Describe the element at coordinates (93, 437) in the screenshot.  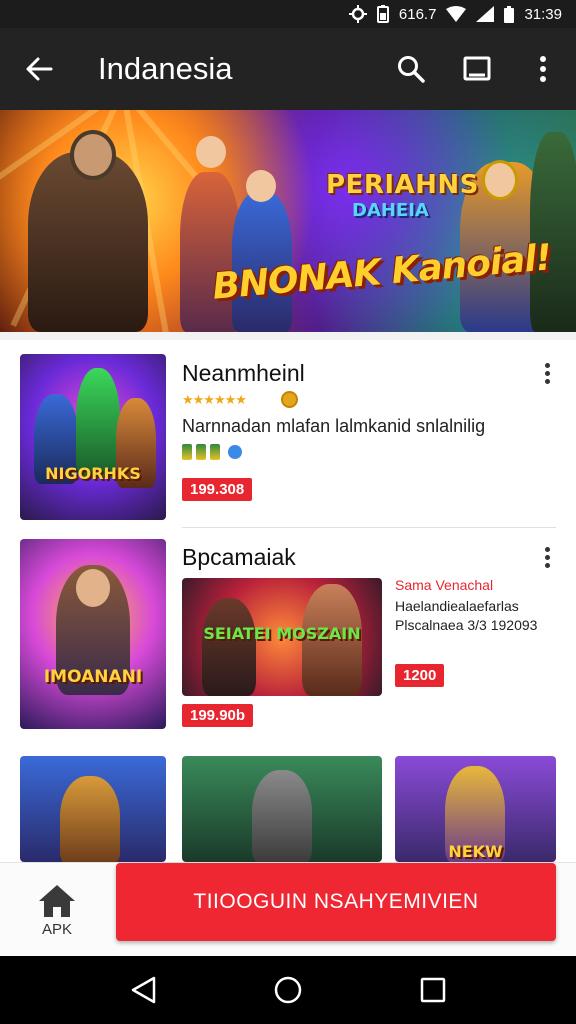
I see `app-thumbnail: NIGORHKS` at that location.